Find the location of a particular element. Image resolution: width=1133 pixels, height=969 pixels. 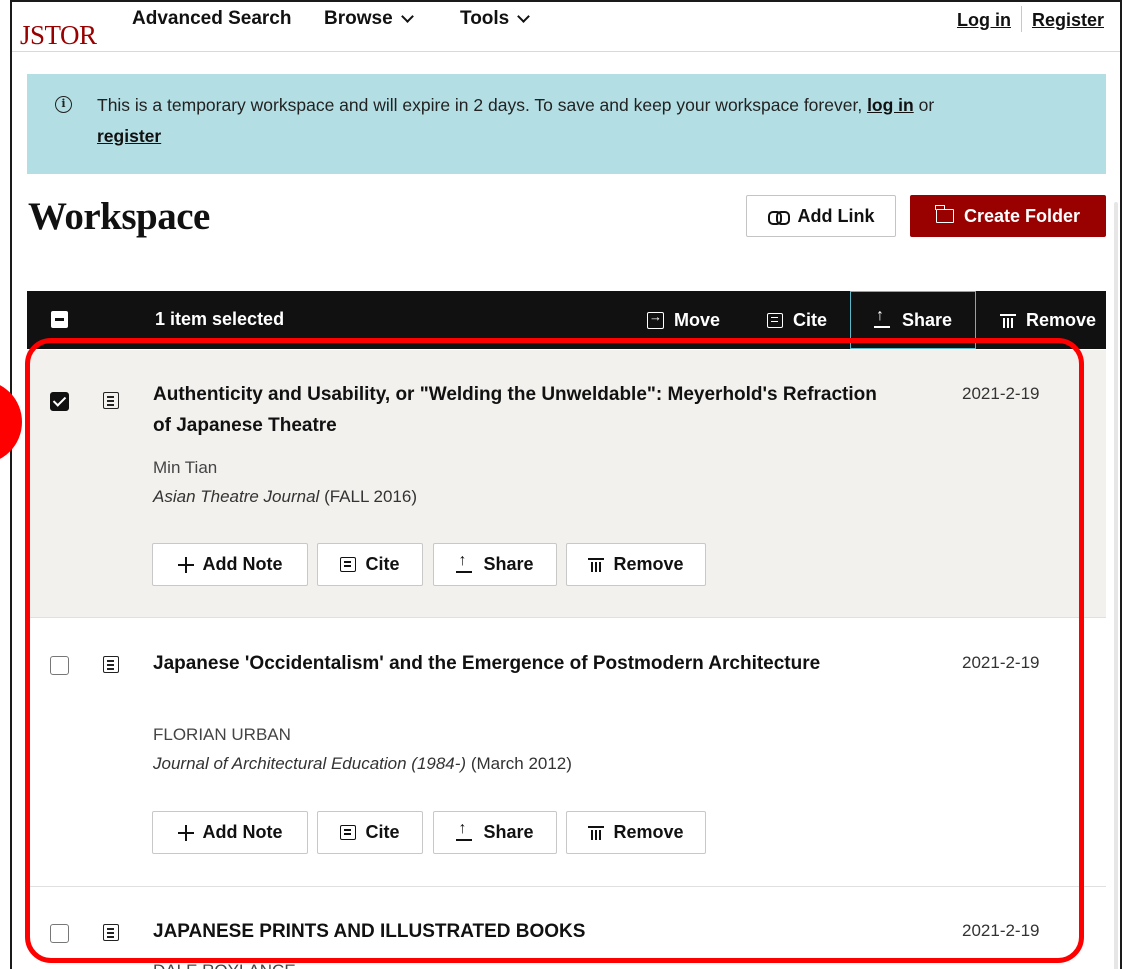

share-button: Share is located at coordinates (913, 320).